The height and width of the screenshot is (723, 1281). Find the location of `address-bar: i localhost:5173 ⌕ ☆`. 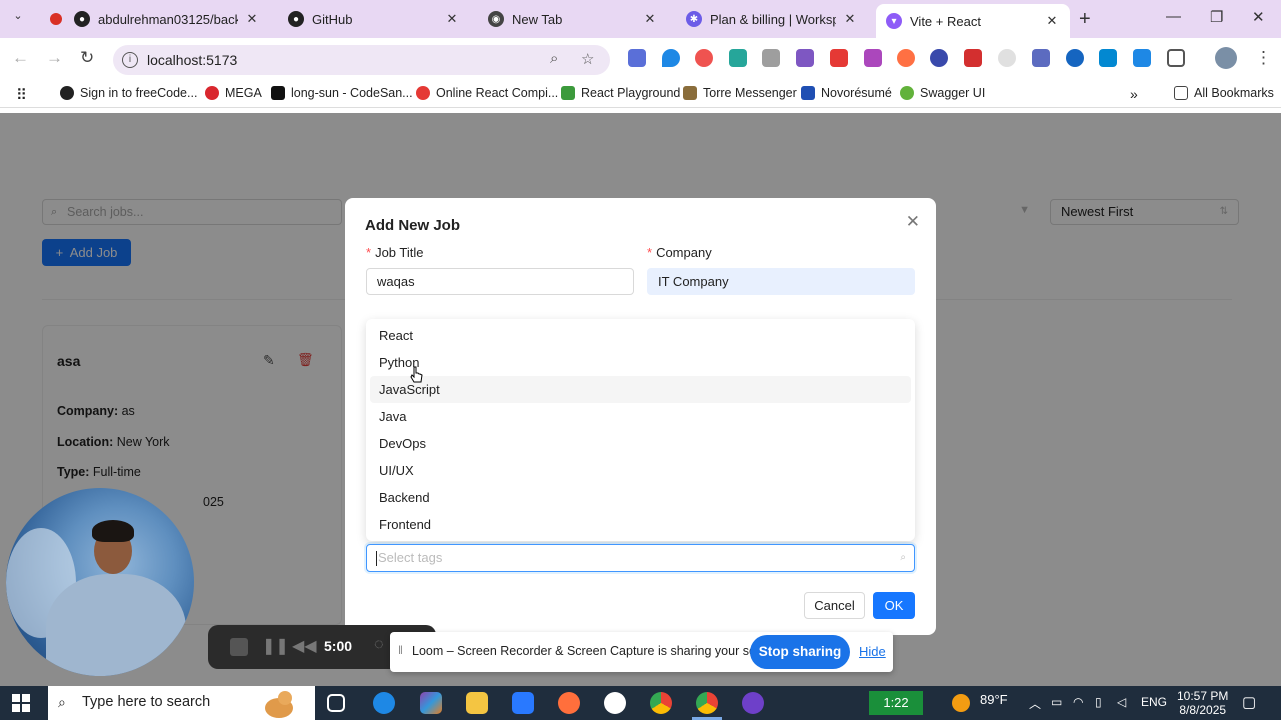

address-bar: i localhost:5173 ⌕ ☆ is located at coordinates (361, 60).